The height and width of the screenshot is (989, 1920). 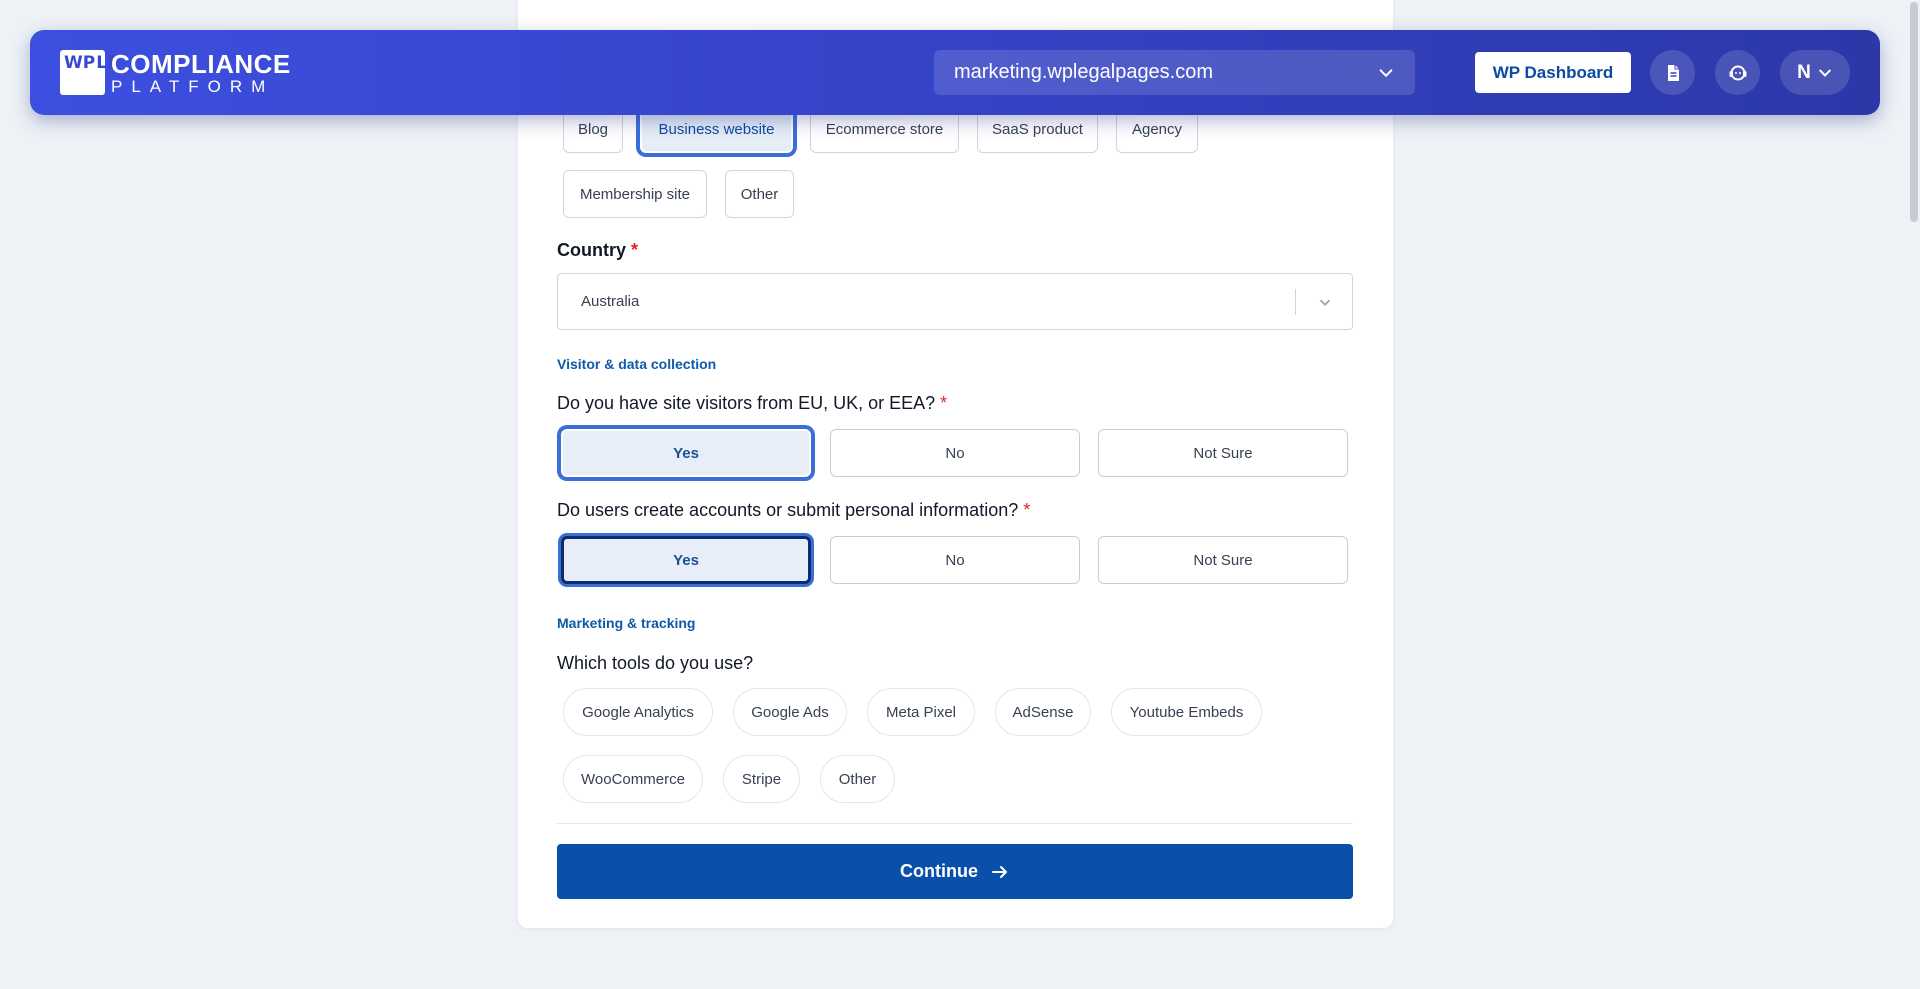 I want to click on q-accounts-no: No, so click(x=955, y=560).